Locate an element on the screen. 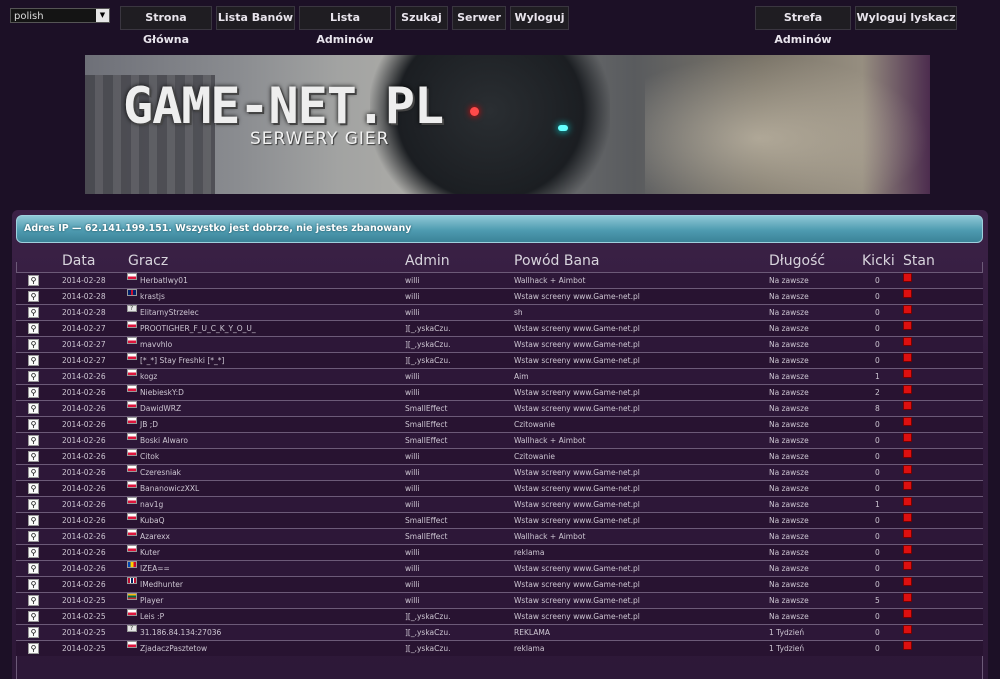  ban-player: Azarexx is located at coordinates (155, 537).